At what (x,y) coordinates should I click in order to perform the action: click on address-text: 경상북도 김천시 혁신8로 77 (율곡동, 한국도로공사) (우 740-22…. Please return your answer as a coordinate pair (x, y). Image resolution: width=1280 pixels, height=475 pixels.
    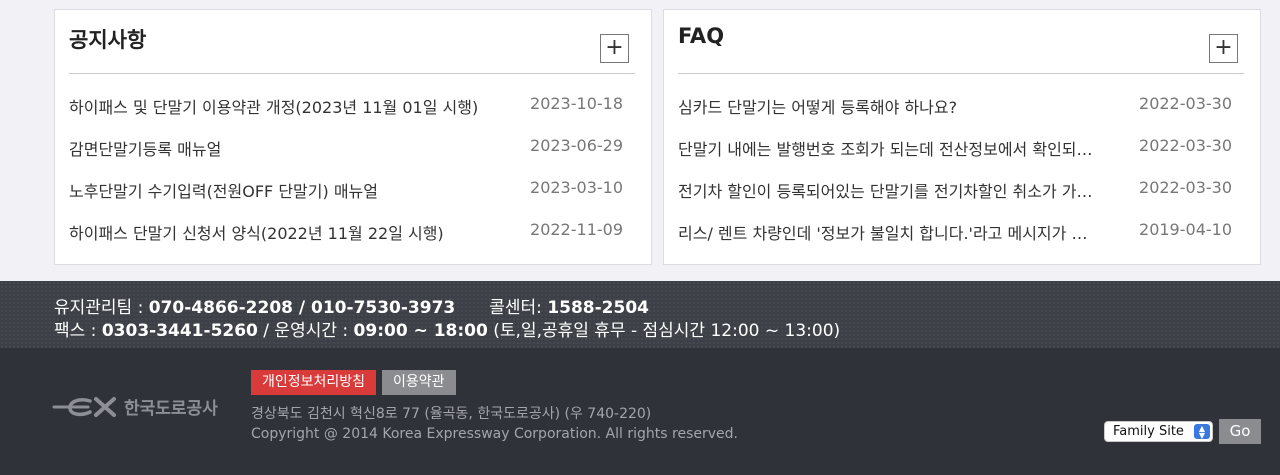
    Looking at the image, I should click on (451, 414).